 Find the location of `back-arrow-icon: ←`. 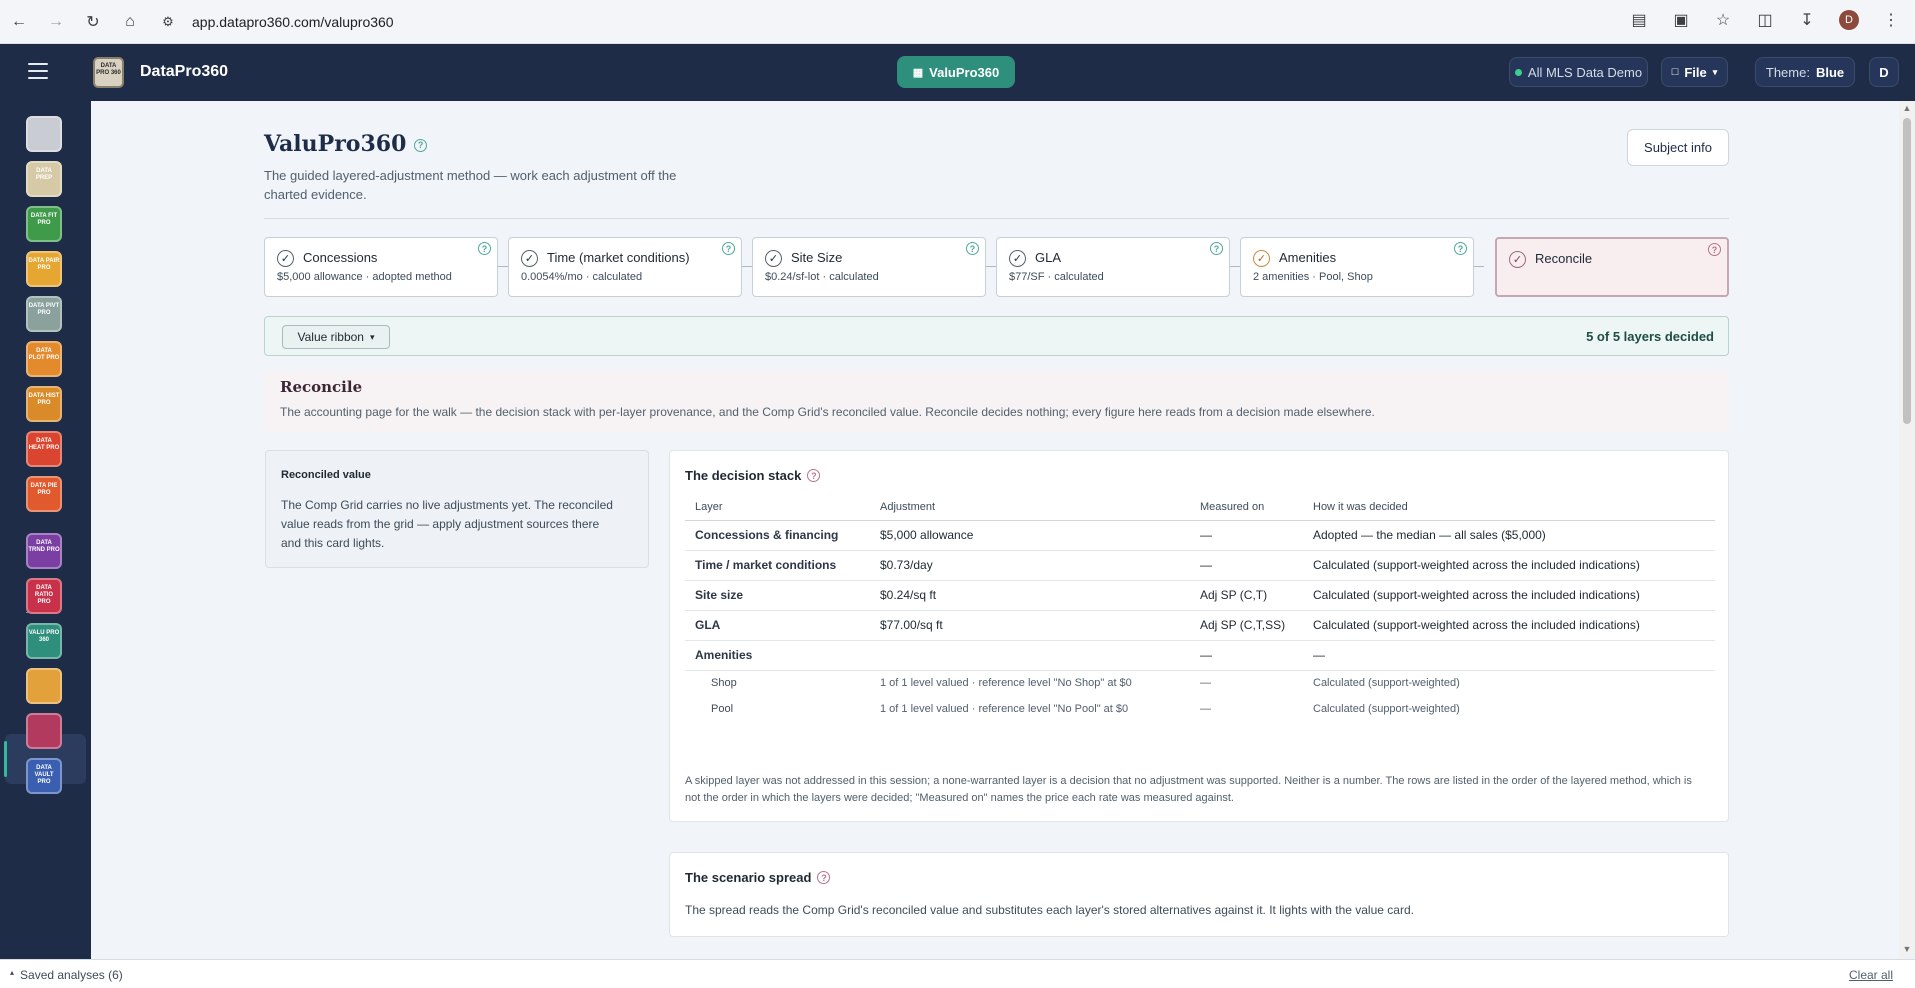

back-arrow-icon: ← is located at coordinates (19, 22).